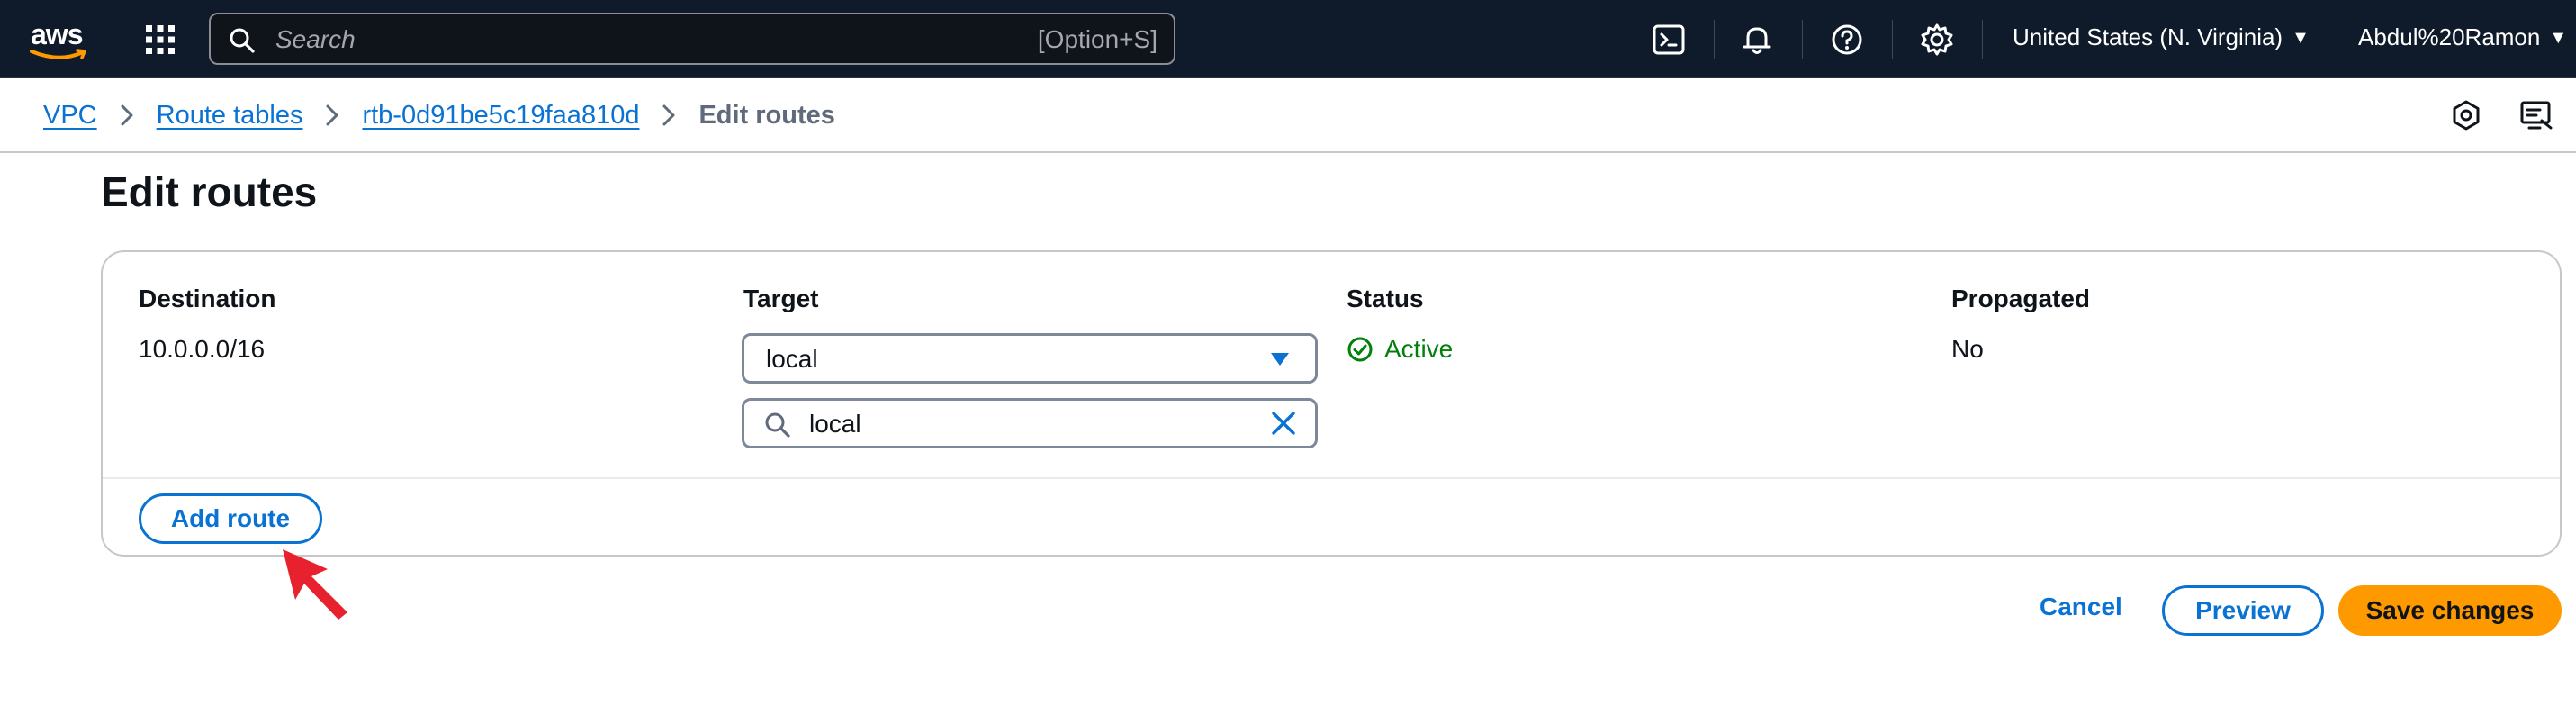  What do you see at coordinates (1025, 424) in the screenshot?
I see `target-filter-input` at bounding box center [1025, 424].